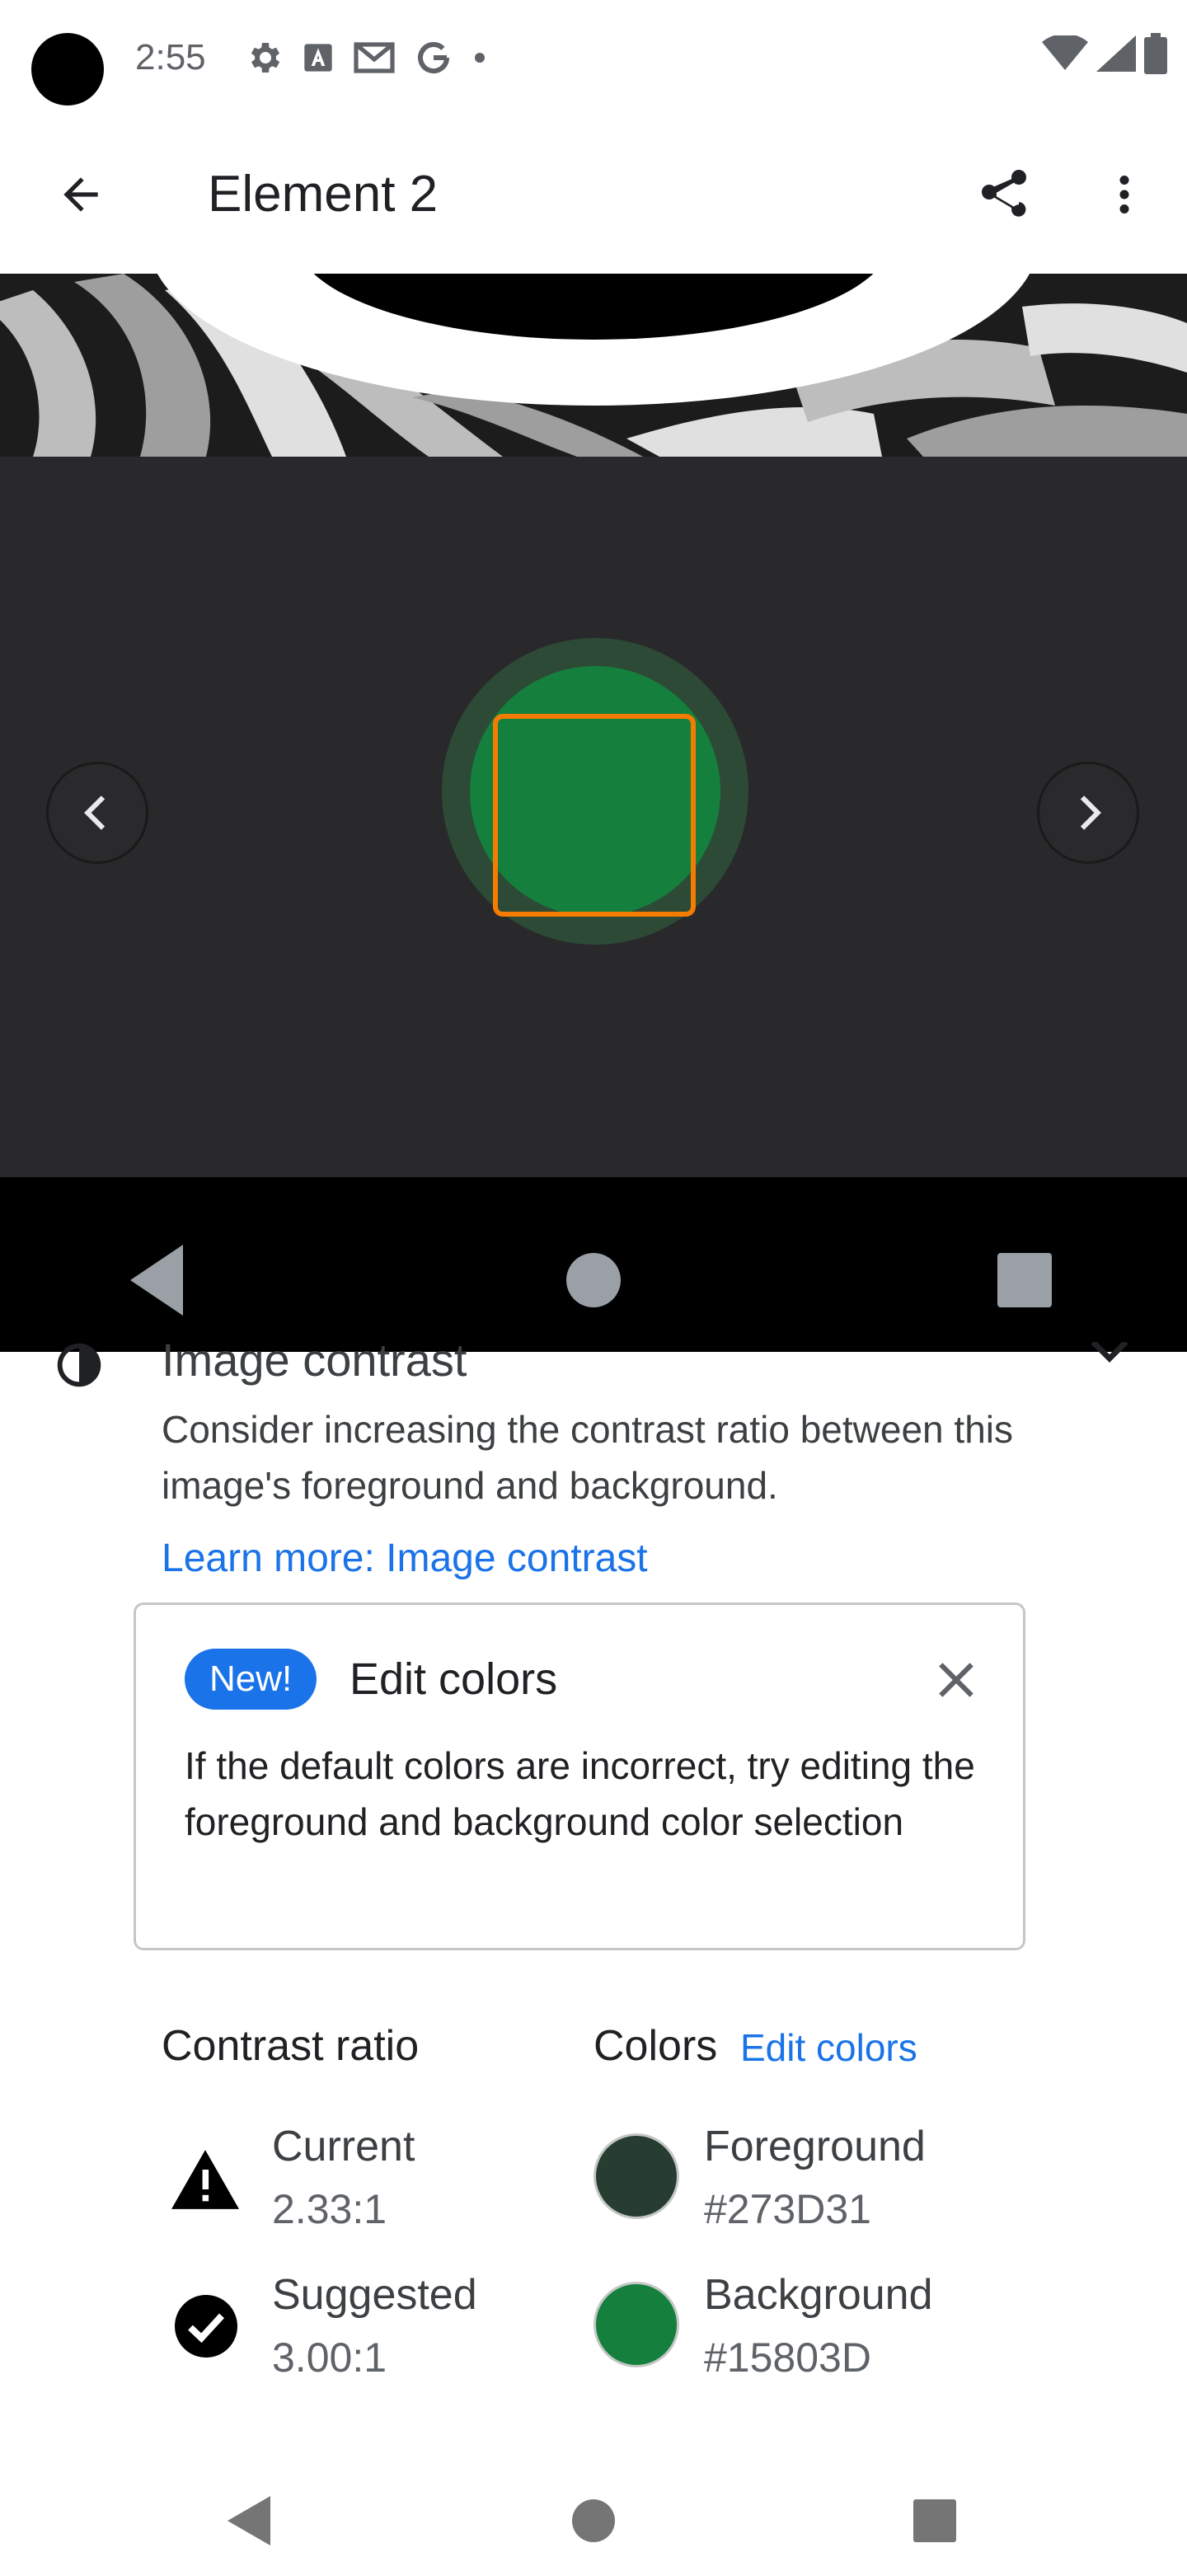 The height and width of the screenshot is (2576, 1187). Describe the element at coordinates (787, 2209) in the screenshot. I see `foreground-value: #273D31` at that location.